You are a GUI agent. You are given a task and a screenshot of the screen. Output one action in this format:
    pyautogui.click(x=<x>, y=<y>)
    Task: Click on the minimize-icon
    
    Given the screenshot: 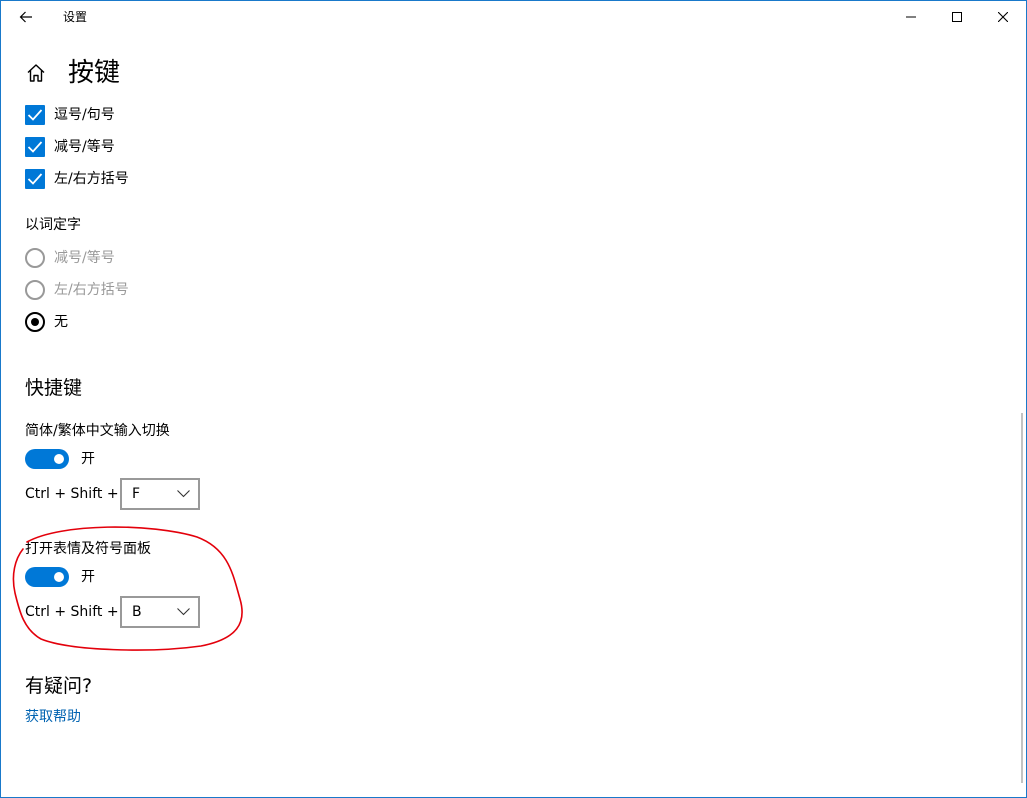 What is the action you would take?
    pyautogui.click(x=911, y=17)
    